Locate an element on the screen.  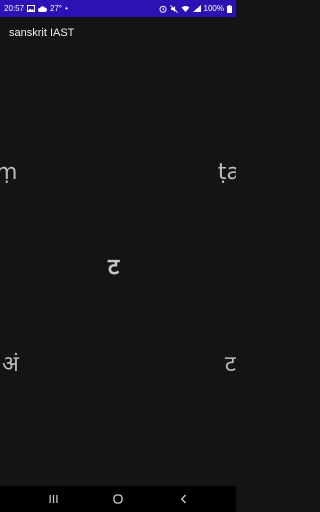
home-button is located at coordinates (118, 499).